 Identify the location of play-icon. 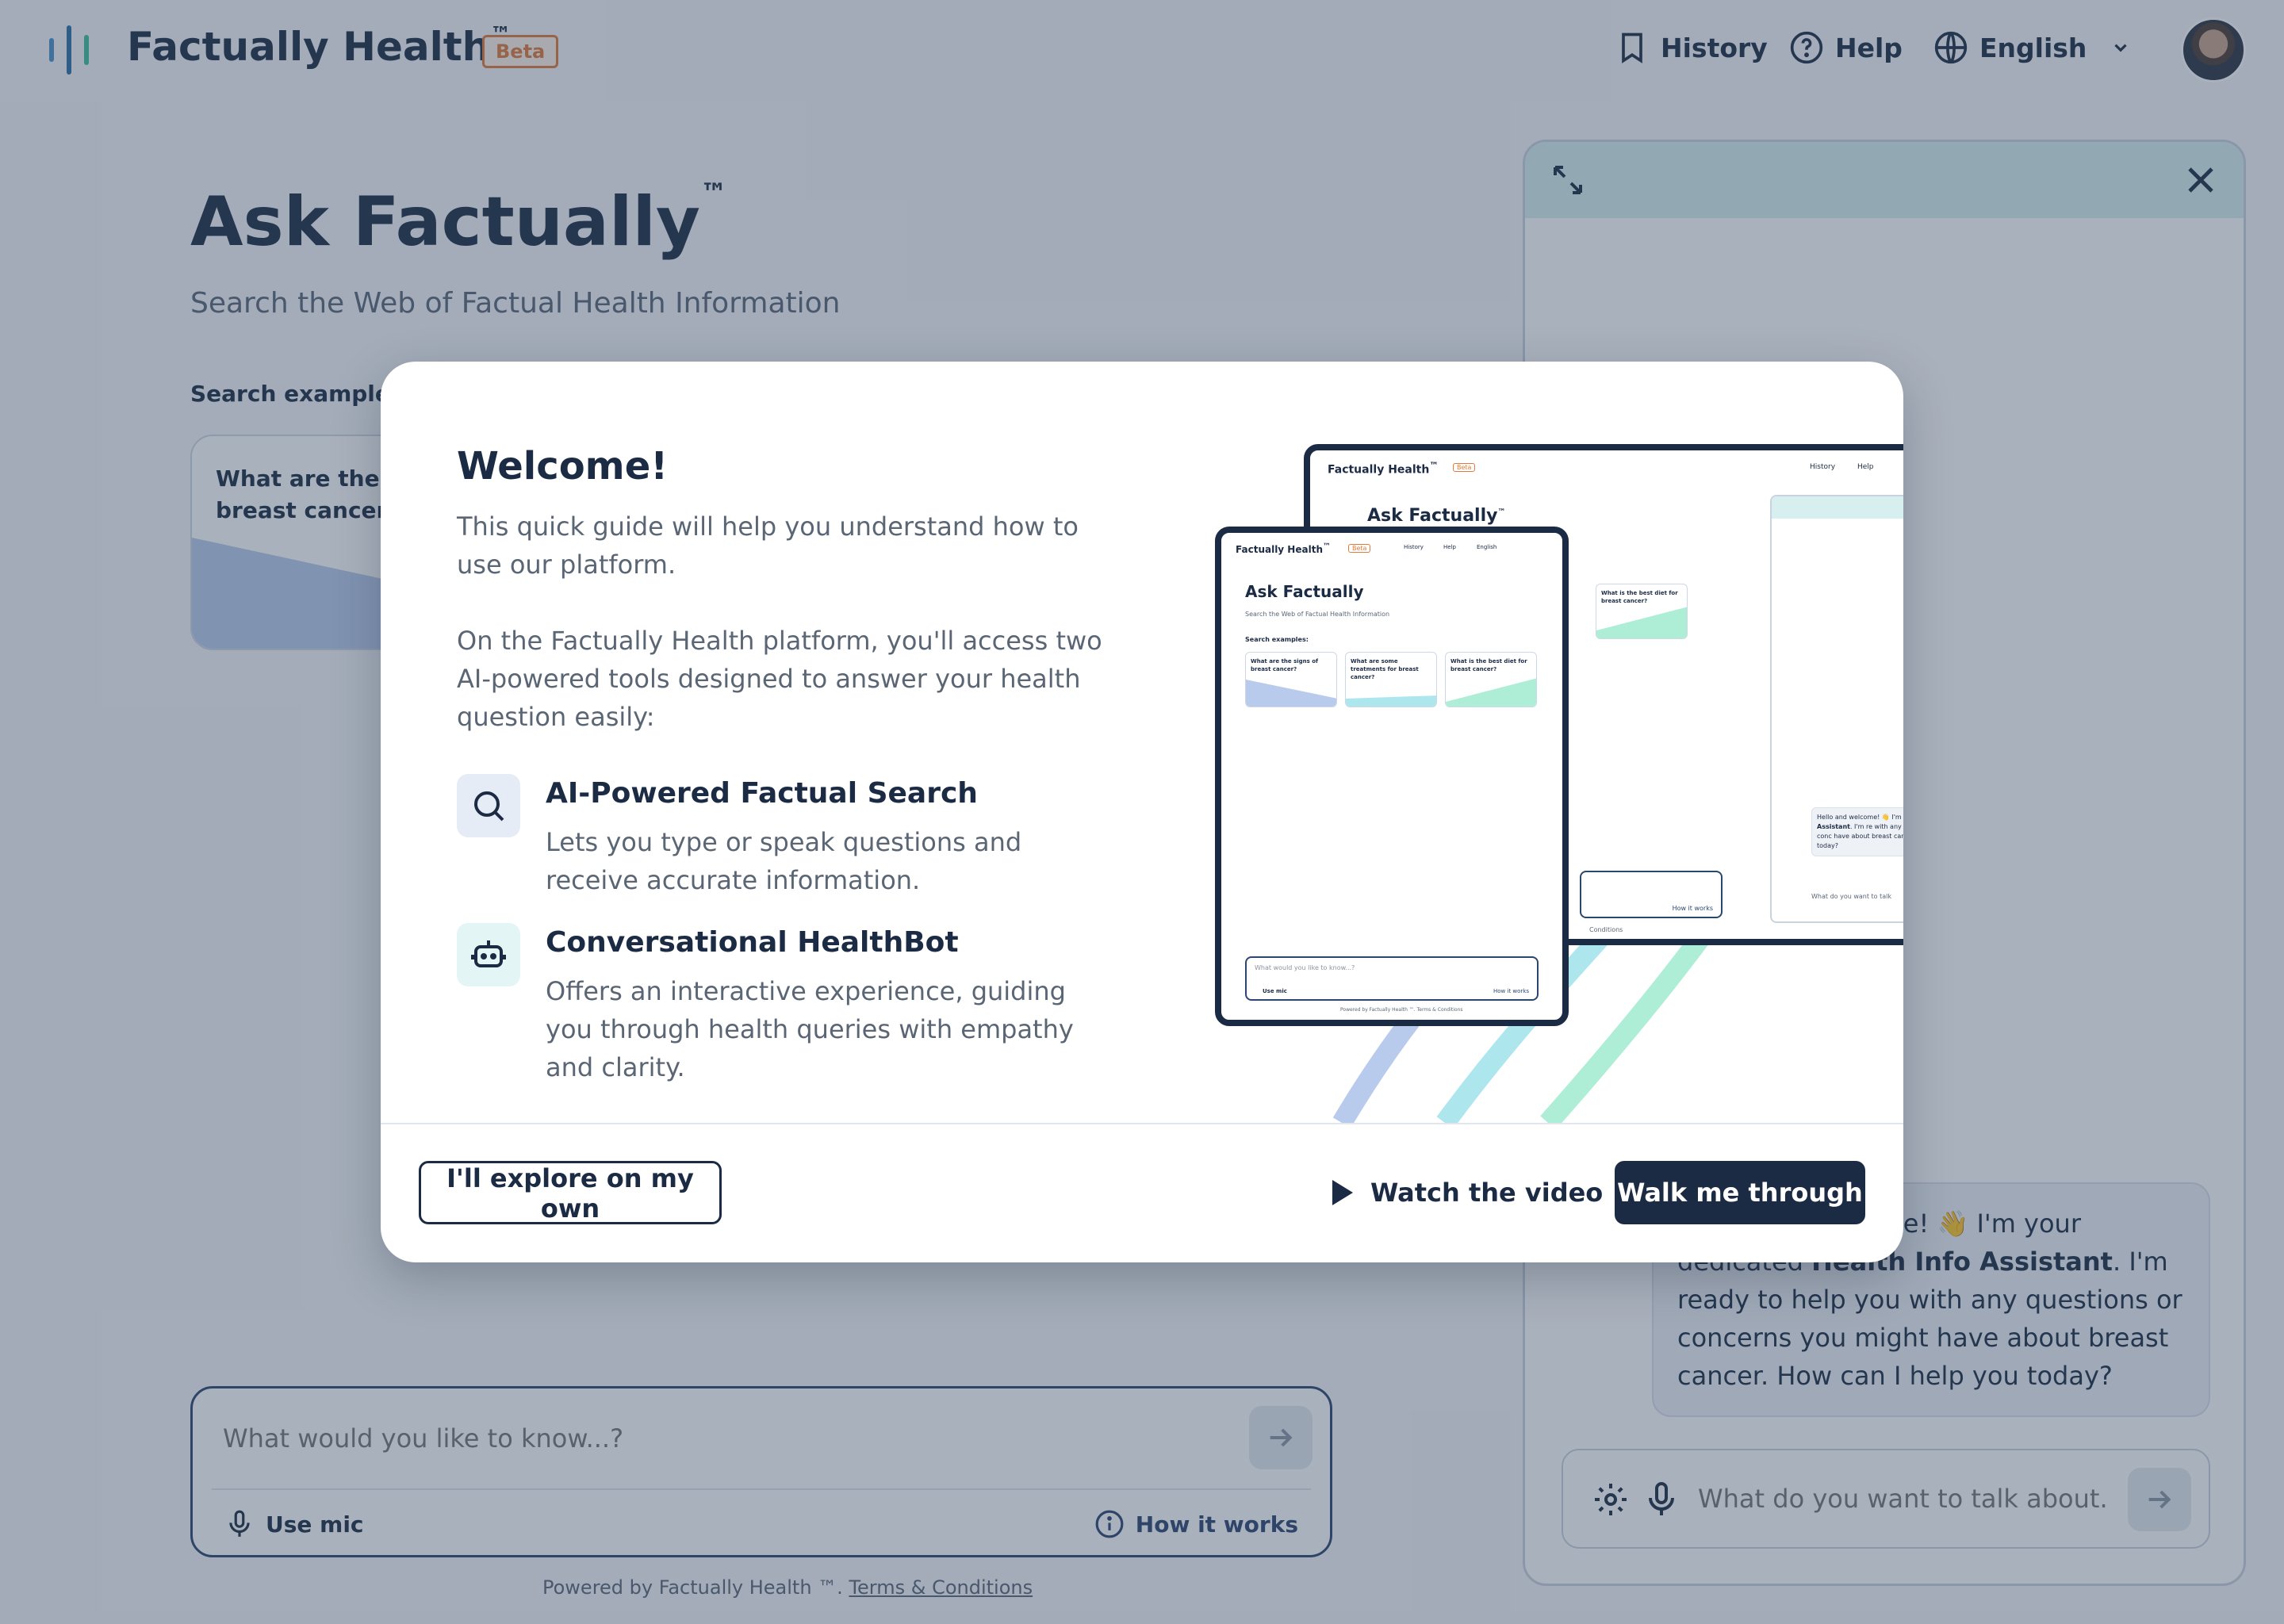
(1342, 1192).